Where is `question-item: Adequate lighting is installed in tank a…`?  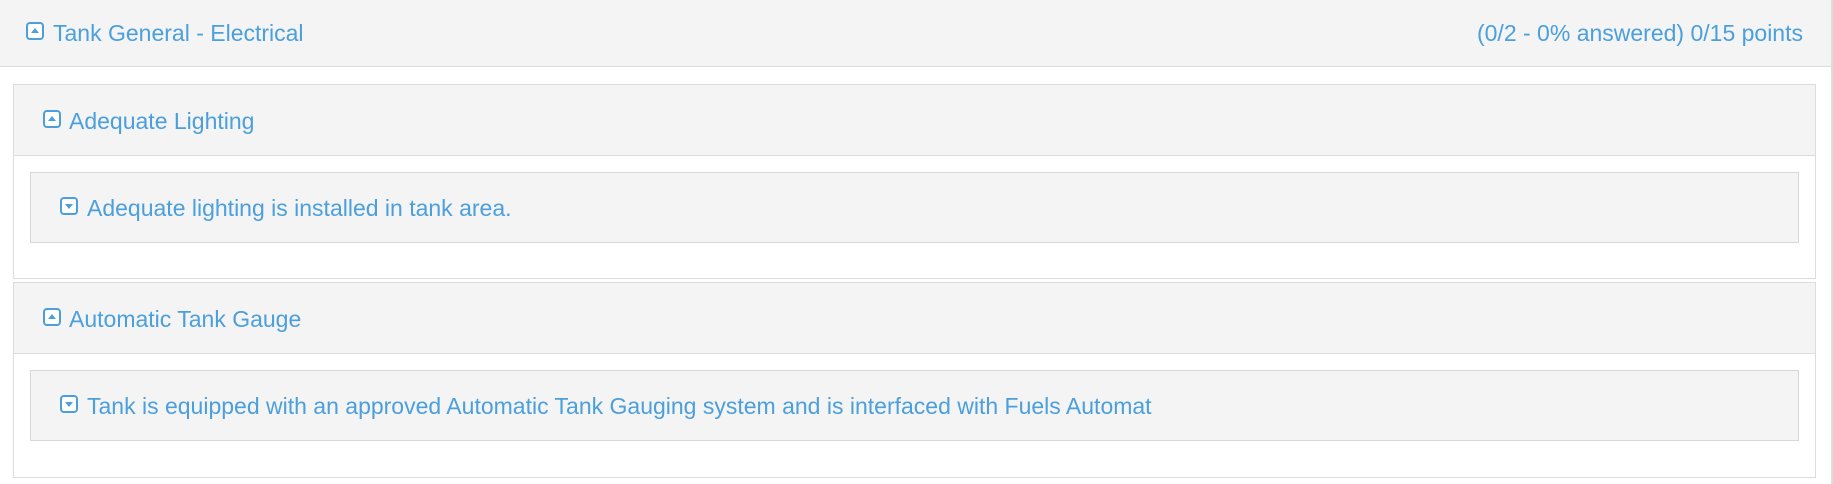 question-item: Adequate lighting is installed in tank a… is located at coordinates (914, 207).